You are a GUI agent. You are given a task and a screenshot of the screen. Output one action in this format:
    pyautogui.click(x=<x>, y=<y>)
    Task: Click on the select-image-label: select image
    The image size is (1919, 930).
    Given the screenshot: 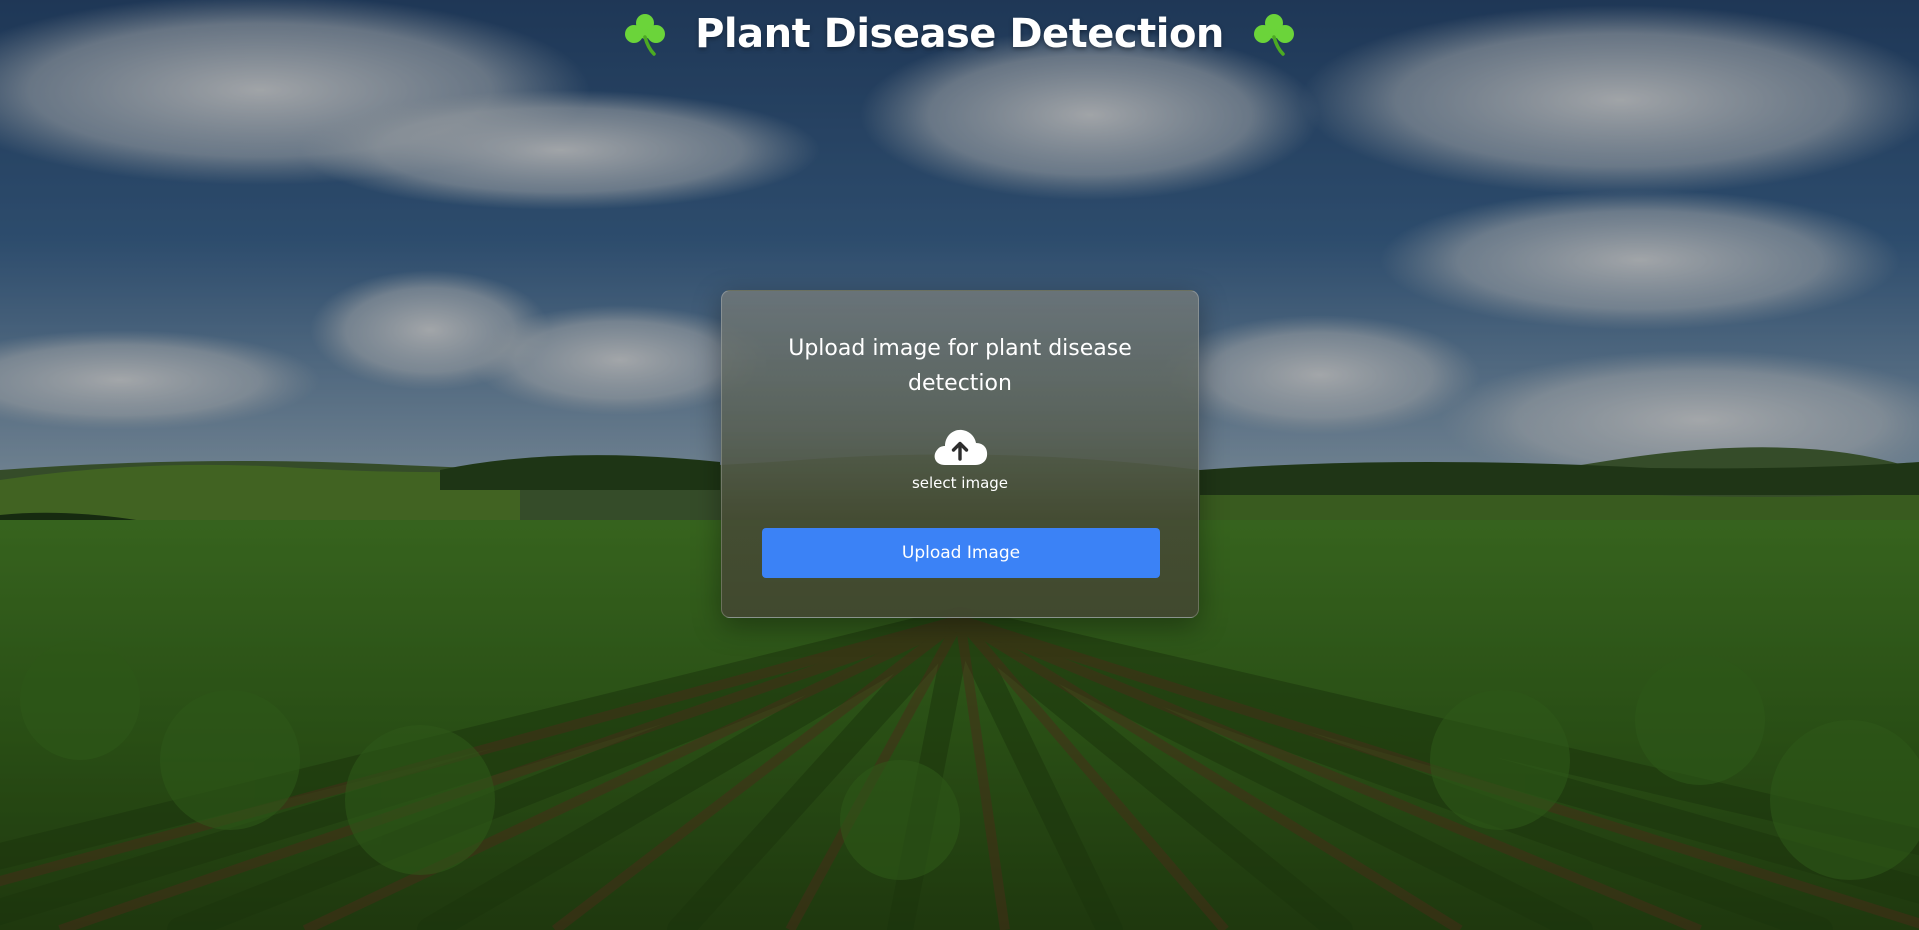 What is the action you would take?
    pyautogui.click(x=960, y=483)
    